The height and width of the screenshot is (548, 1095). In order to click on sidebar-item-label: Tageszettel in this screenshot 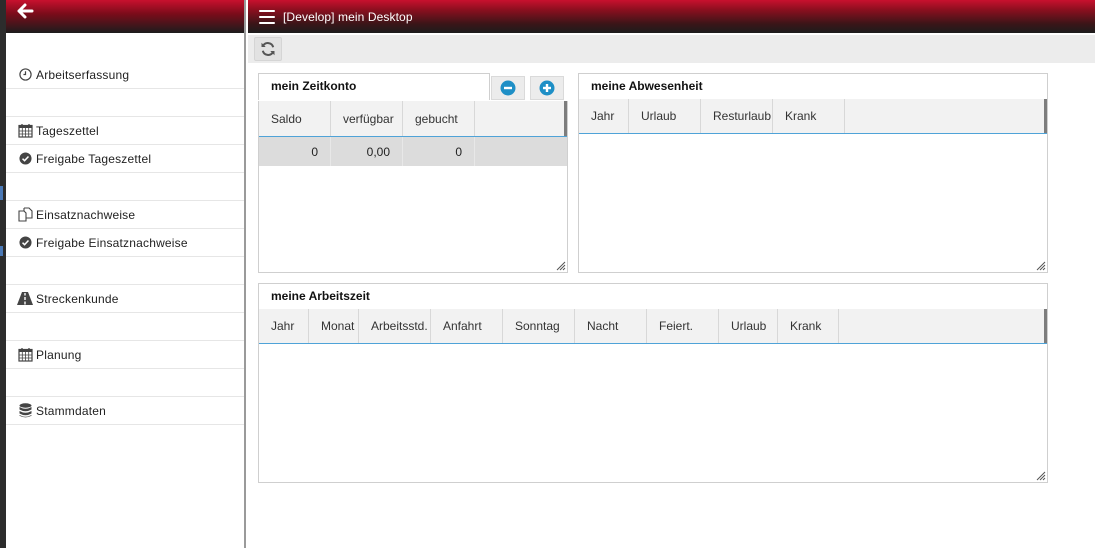, I will do `click(67, 130)`.